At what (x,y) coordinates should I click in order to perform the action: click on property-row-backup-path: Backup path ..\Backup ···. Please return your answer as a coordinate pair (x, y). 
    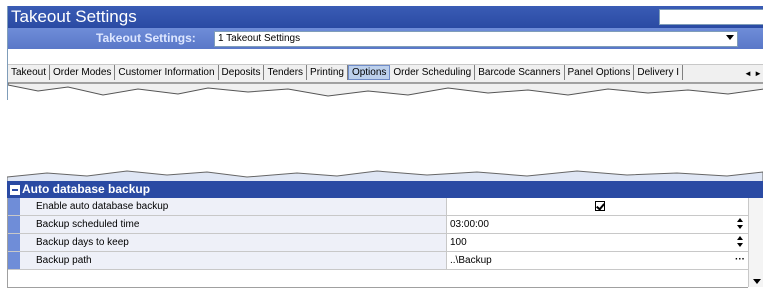
    Looking at the image, I should click on (378, 261).